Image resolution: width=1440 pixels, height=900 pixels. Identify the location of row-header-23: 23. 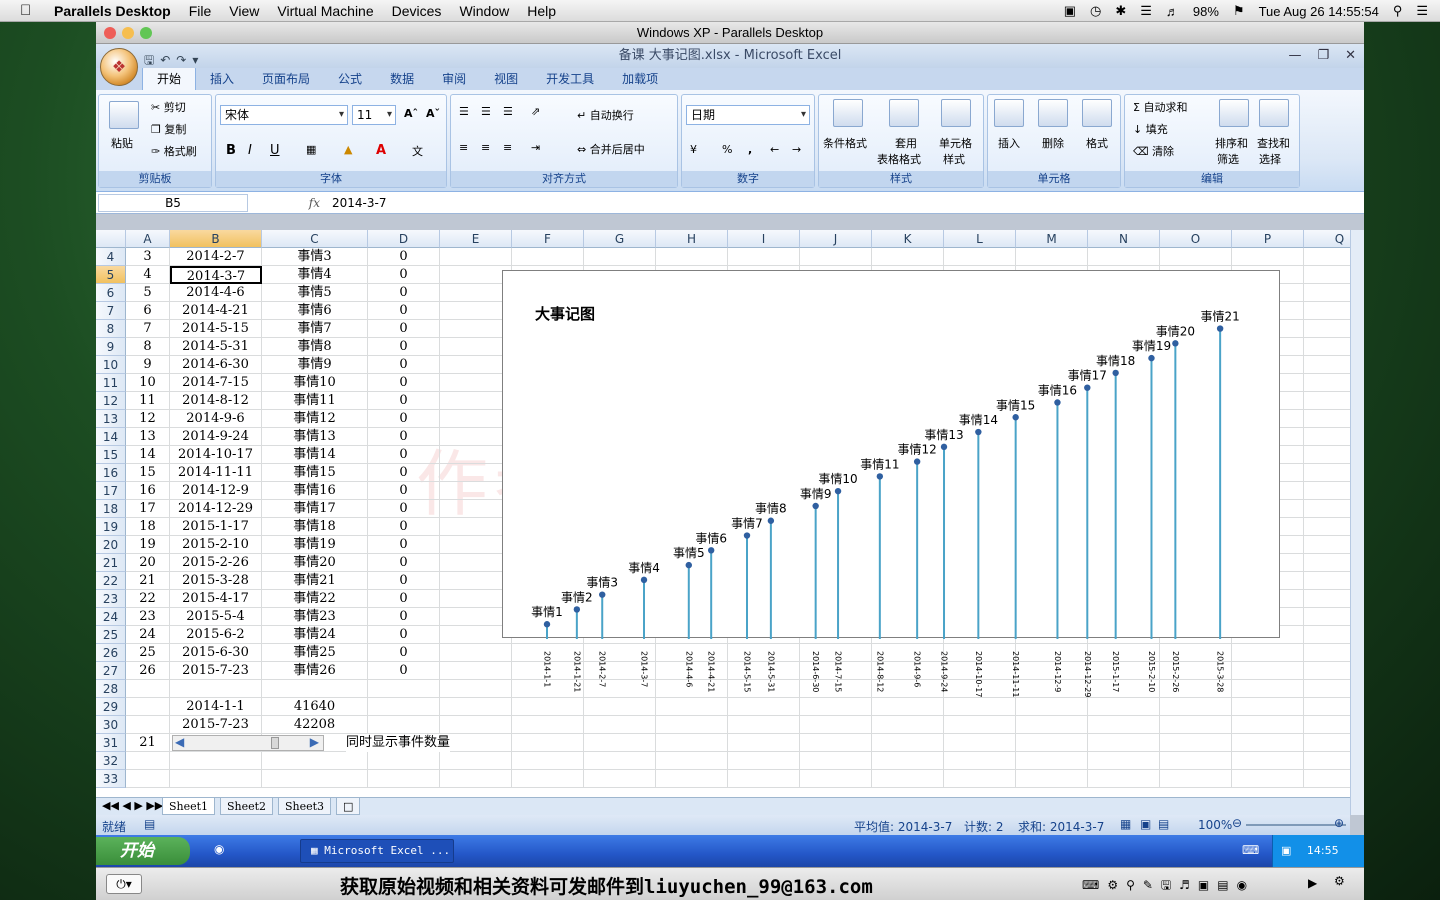
(111, 599).